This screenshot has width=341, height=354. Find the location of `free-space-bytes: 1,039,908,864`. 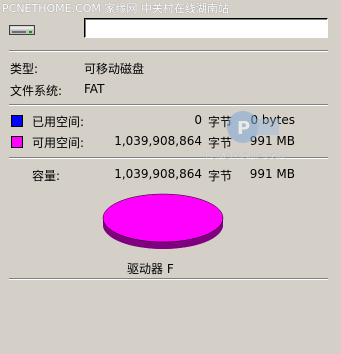

free-space-bytes: 1,039,908,864 is located at coordinates (158, 141).